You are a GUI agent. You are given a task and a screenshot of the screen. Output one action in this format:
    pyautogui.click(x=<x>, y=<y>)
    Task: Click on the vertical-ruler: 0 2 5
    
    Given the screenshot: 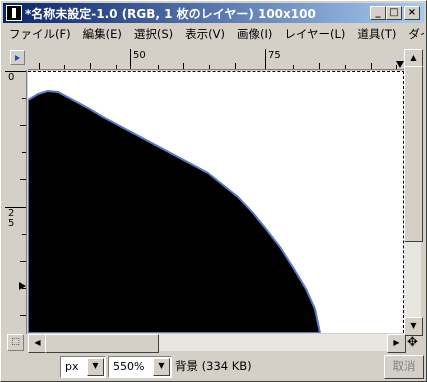 What is the action you would take?
    pyautogui.click(x=16, y=202)
    